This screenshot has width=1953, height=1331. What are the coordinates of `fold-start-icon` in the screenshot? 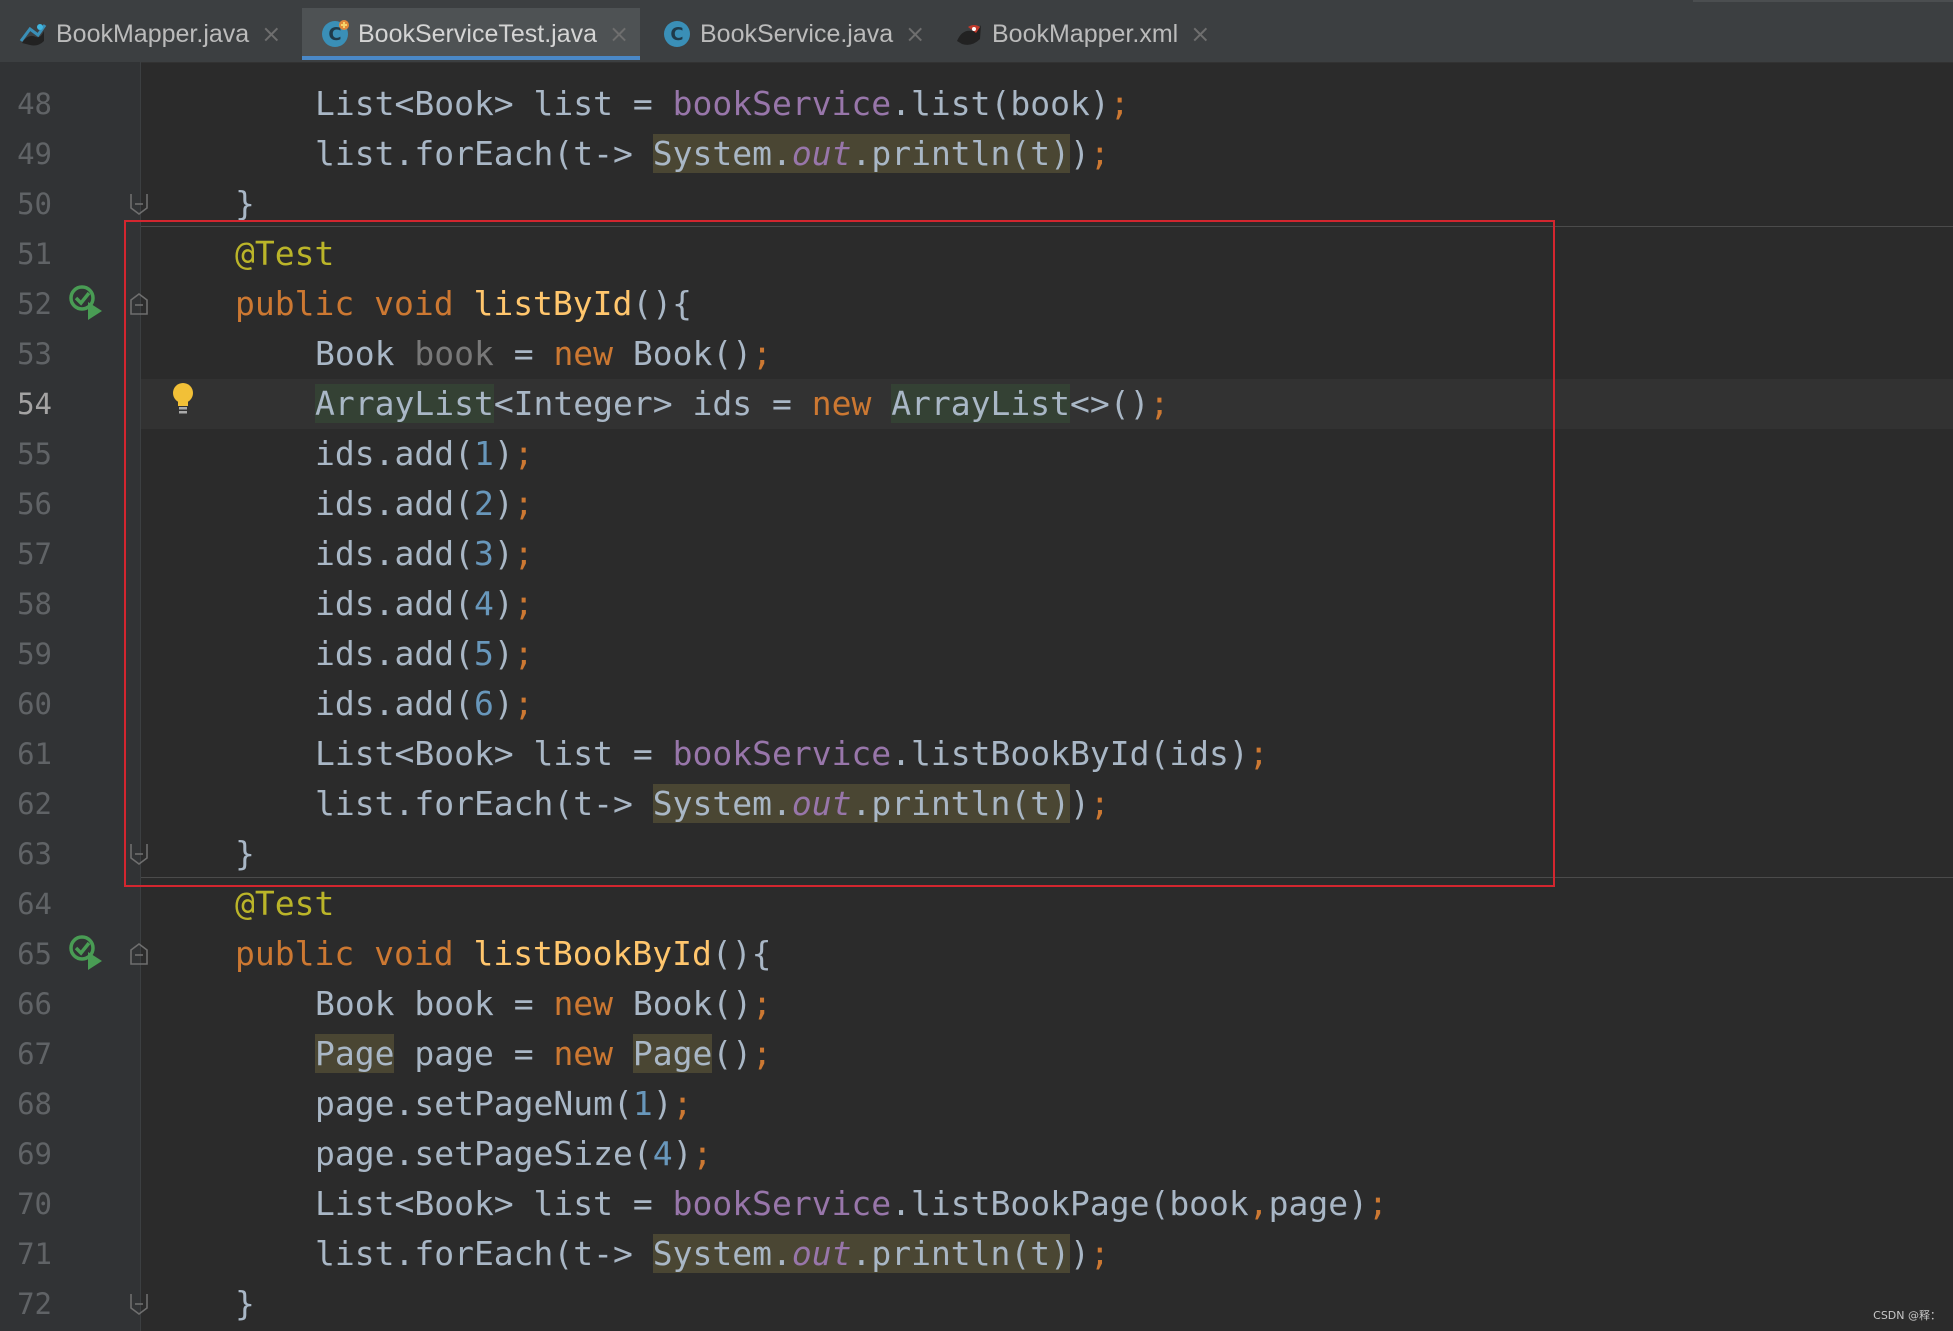 It's located at (139, 954).